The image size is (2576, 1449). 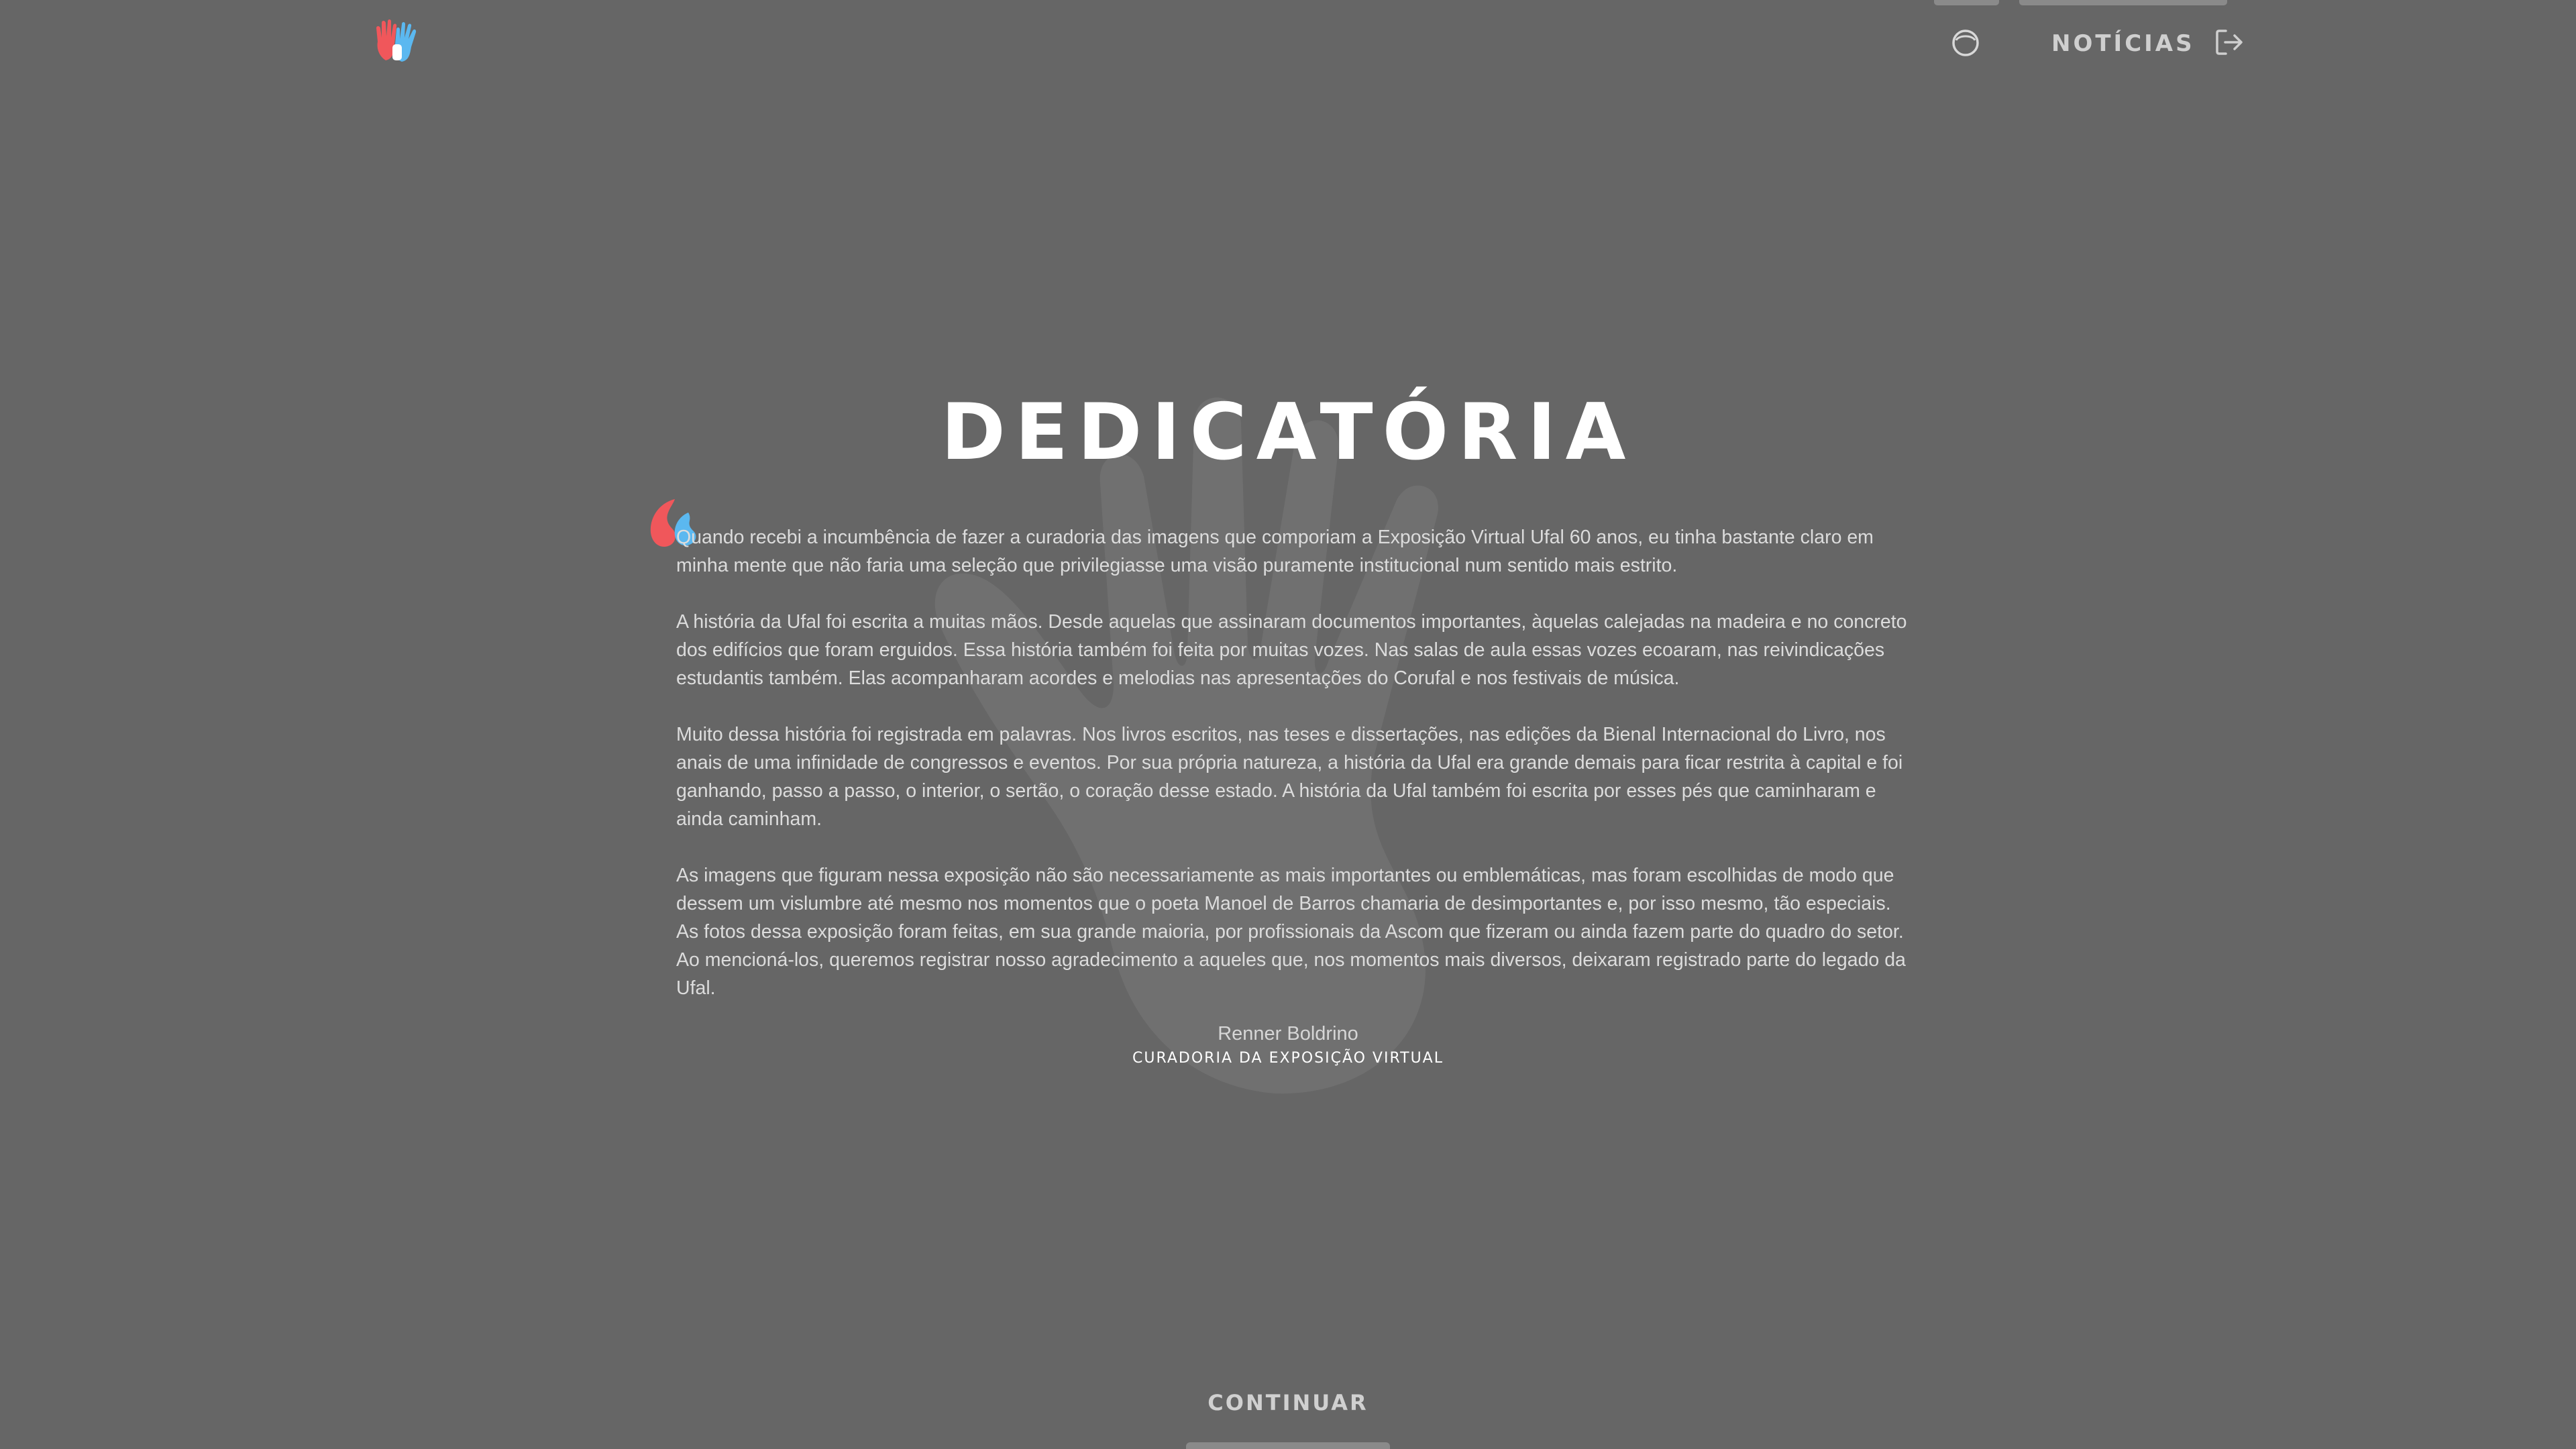 I want to click on signature-role: CURADORIA DA EXPOSIÇÃO VIRTUAL, so click(x=1288, y=1058).